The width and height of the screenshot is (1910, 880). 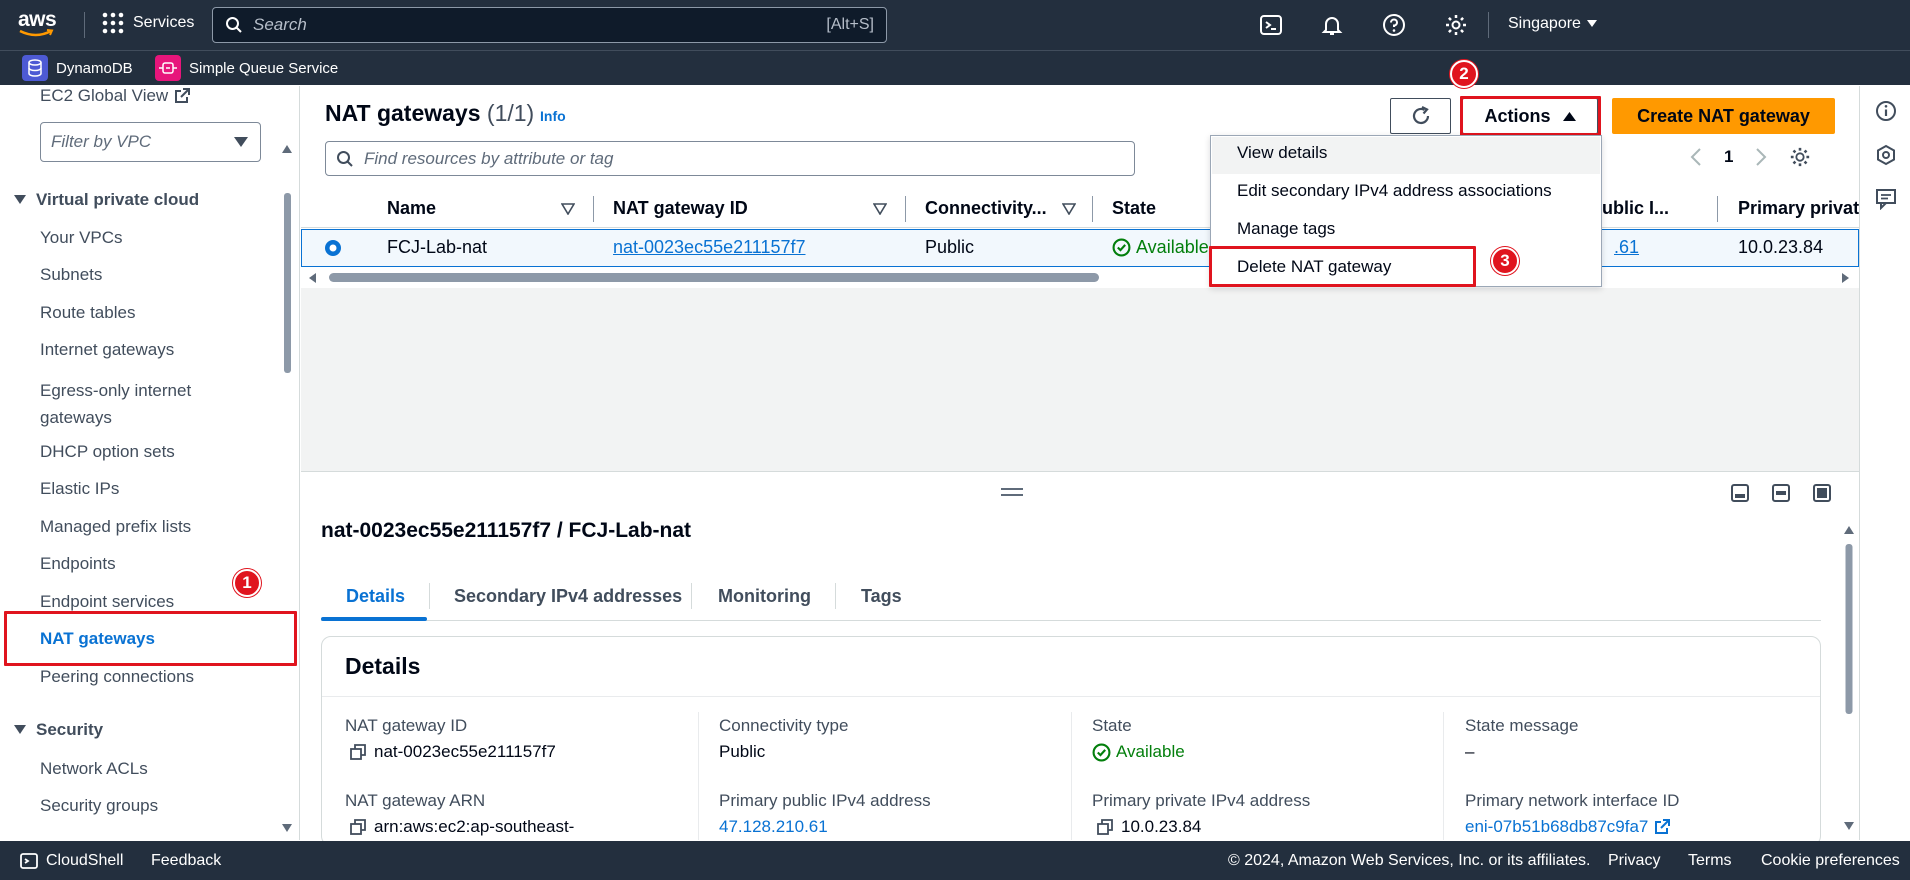 I want to click on sidebar-item-subnets: Subnets, so click(x=71, y=275).